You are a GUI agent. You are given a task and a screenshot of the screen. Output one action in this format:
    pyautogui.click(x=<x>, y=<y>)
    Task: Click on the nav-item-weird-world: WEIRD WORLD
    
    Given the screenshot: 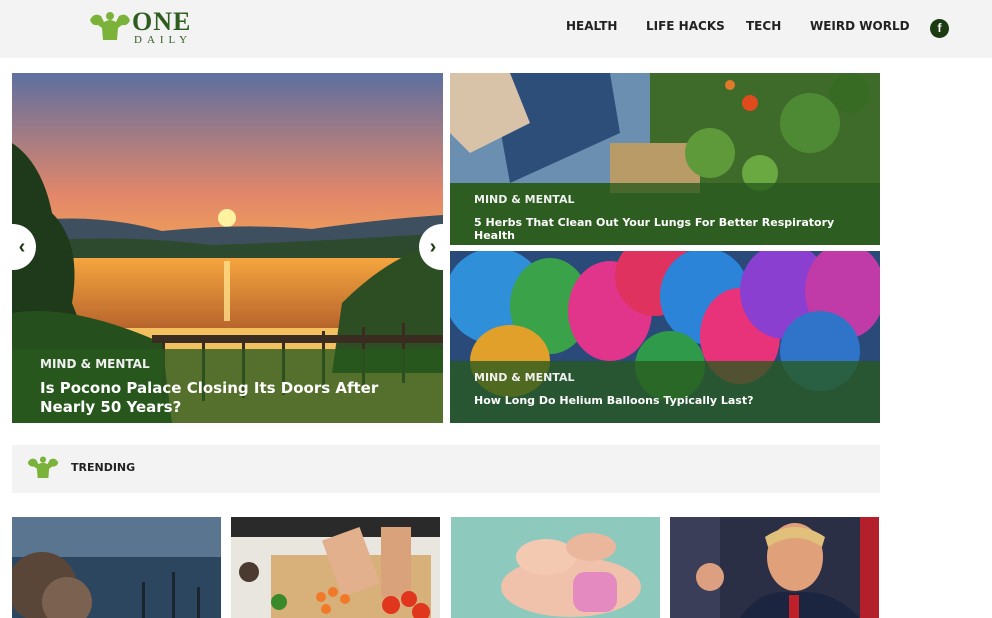 What is the action you would take?
    pyautogui.click(x=860, y=26)
    